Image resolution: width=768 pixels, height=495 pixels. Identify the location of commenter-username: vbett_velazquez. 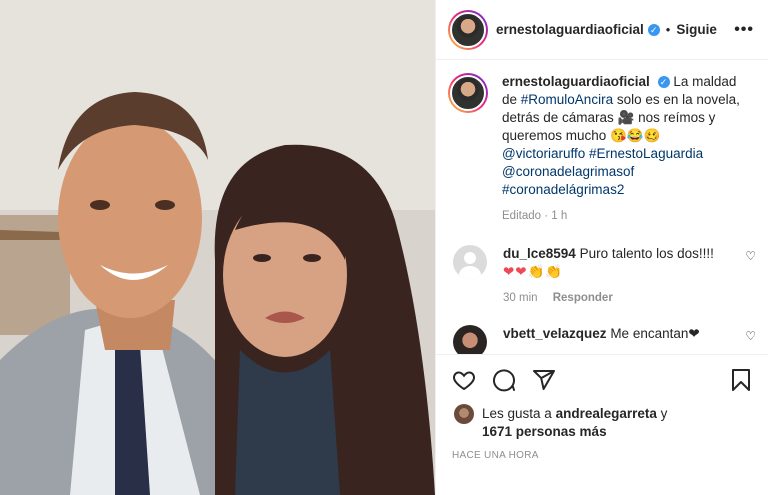
(555, 333).